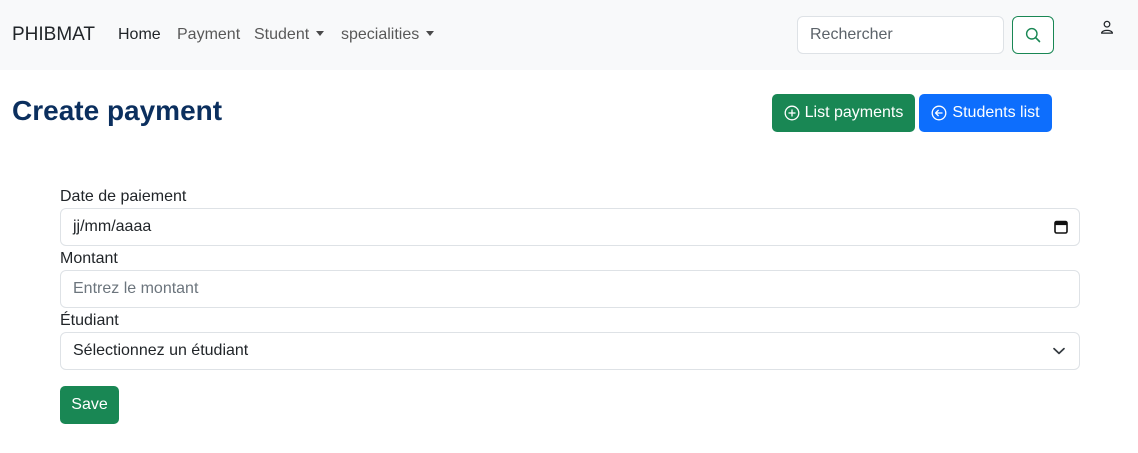  I want to click on amount-label: Montant, so click(89, 258).